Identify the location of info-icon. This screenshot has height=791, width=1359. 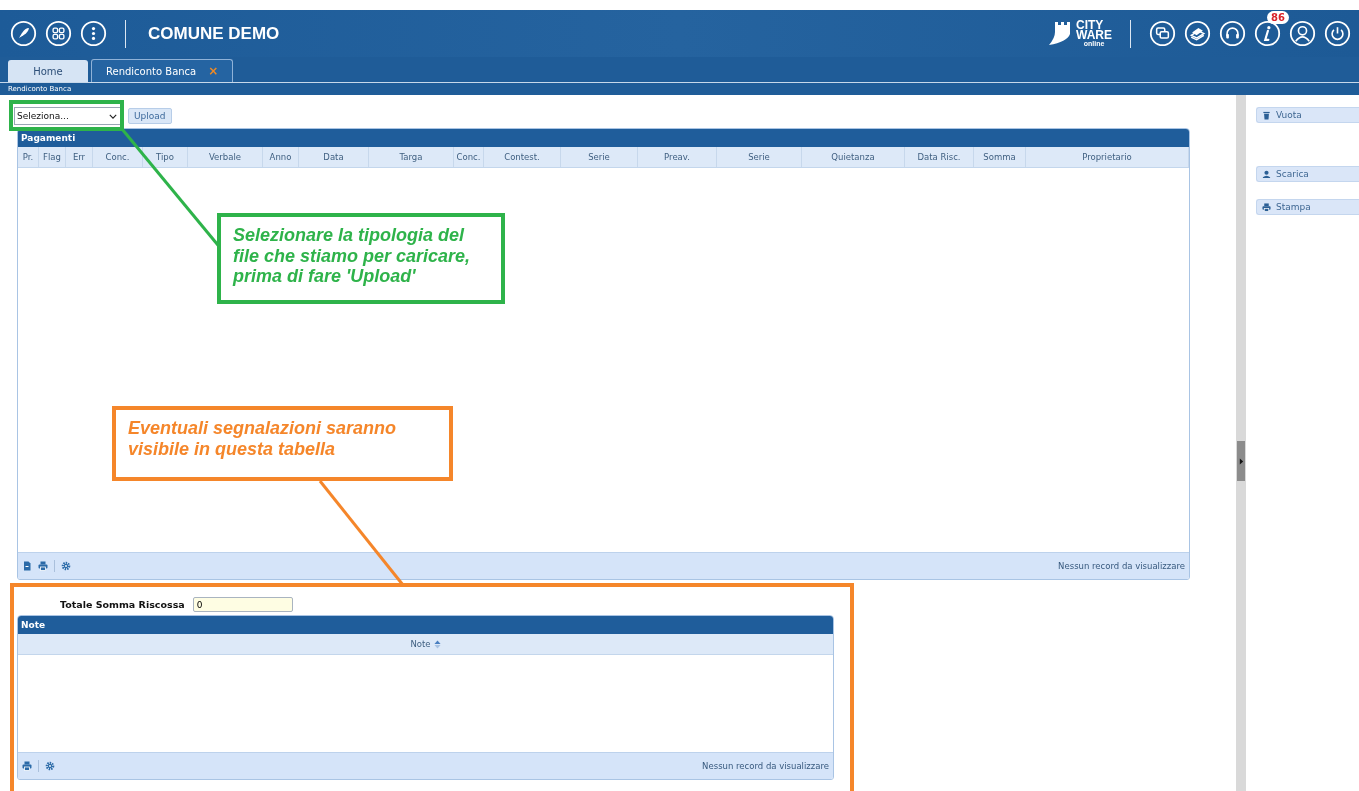
(1267, 33).